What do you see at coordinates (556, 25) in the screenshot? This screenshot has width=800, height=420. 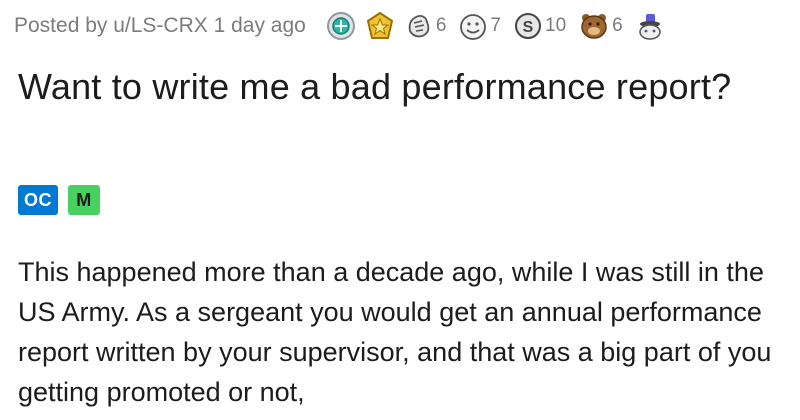 I see `award-count: 10` at bounding box center [556, 25].